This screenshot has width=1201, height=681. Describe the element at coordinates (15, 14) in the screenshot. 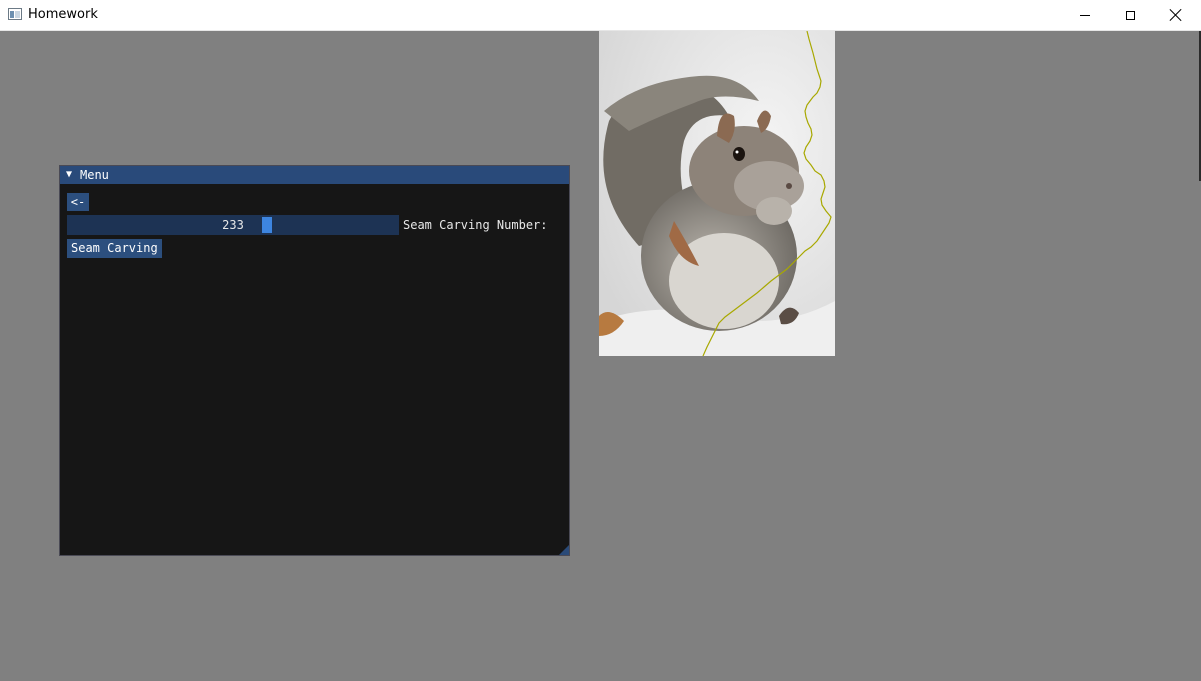

I see `app-window-icon` at that location.